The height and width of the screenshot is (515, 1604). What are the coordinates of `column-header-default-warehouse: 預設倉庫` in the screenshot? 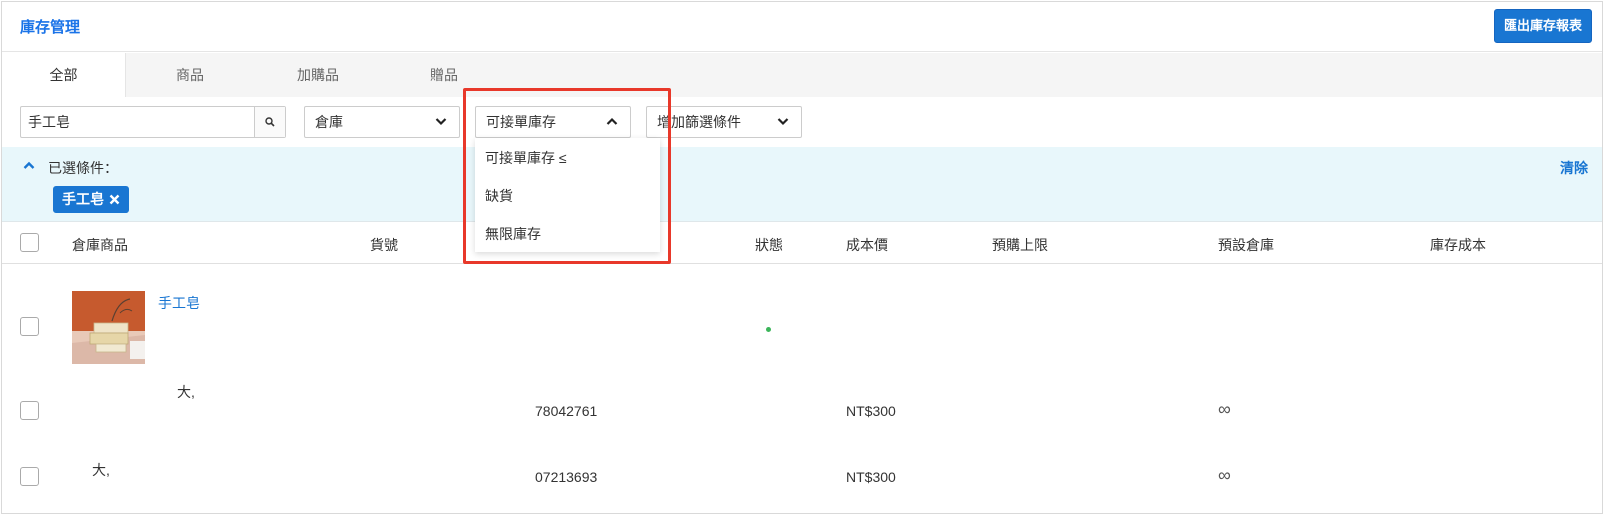 It's located at (1246, 245).